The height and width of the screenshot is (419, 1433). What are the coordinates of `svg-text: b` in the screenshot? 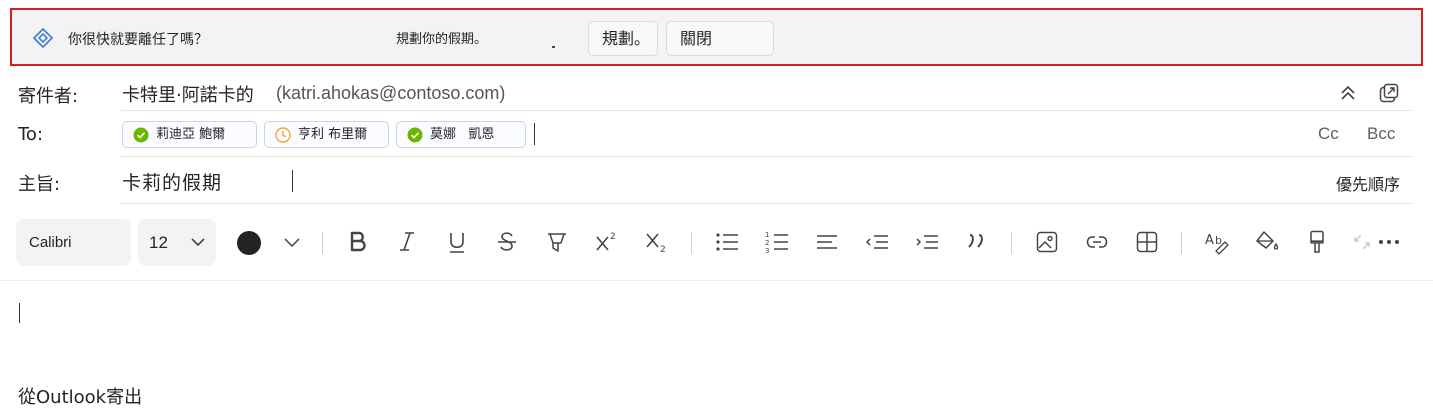 It's located at (1218, 240).